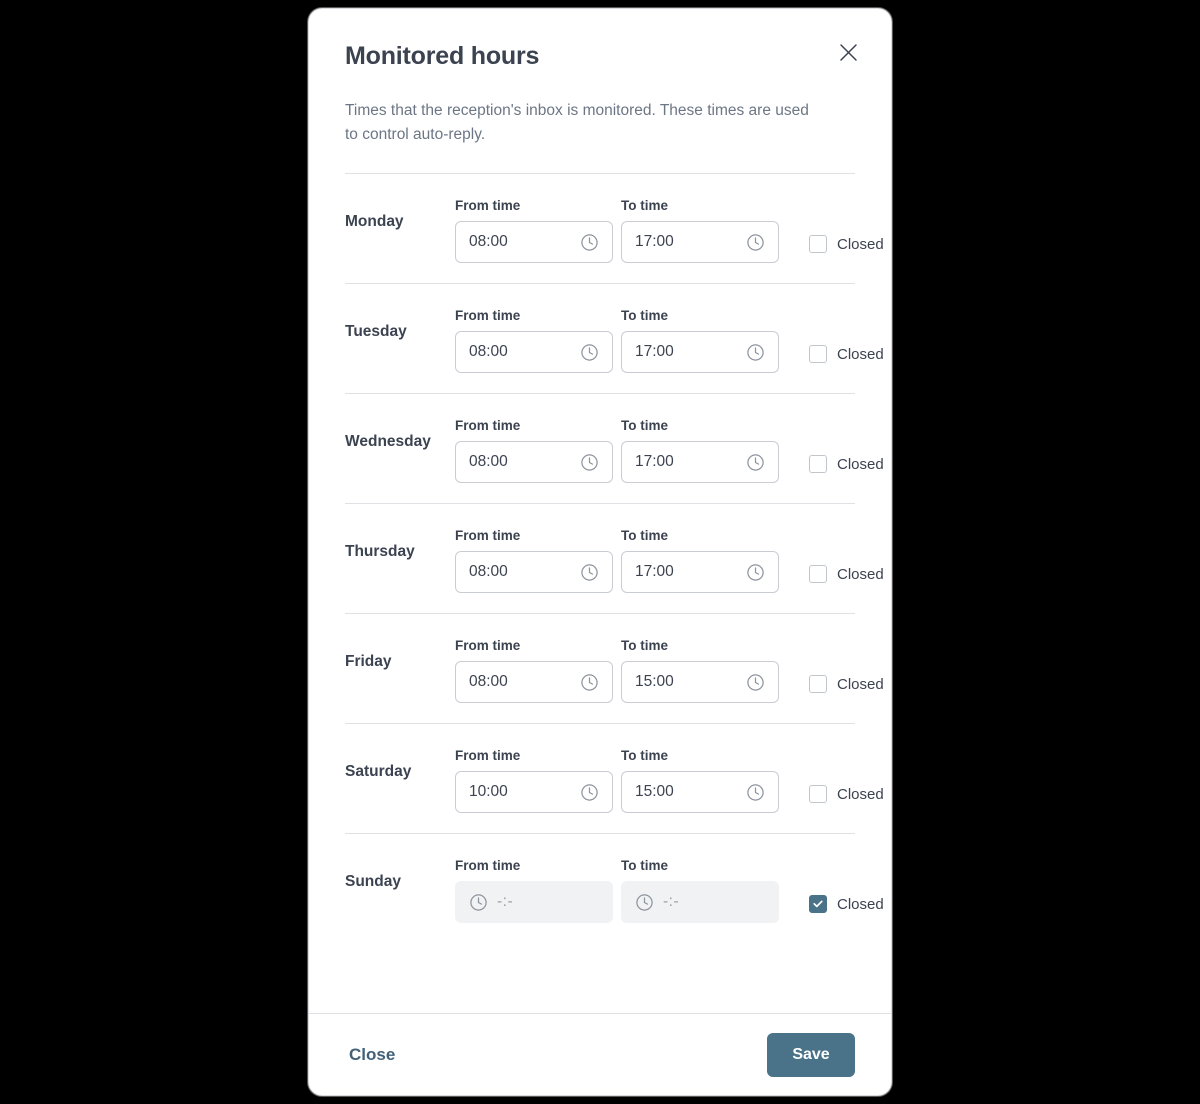 The image size is (1200, 1104). I want to click on day-label: Saturday, so click(378, 772).